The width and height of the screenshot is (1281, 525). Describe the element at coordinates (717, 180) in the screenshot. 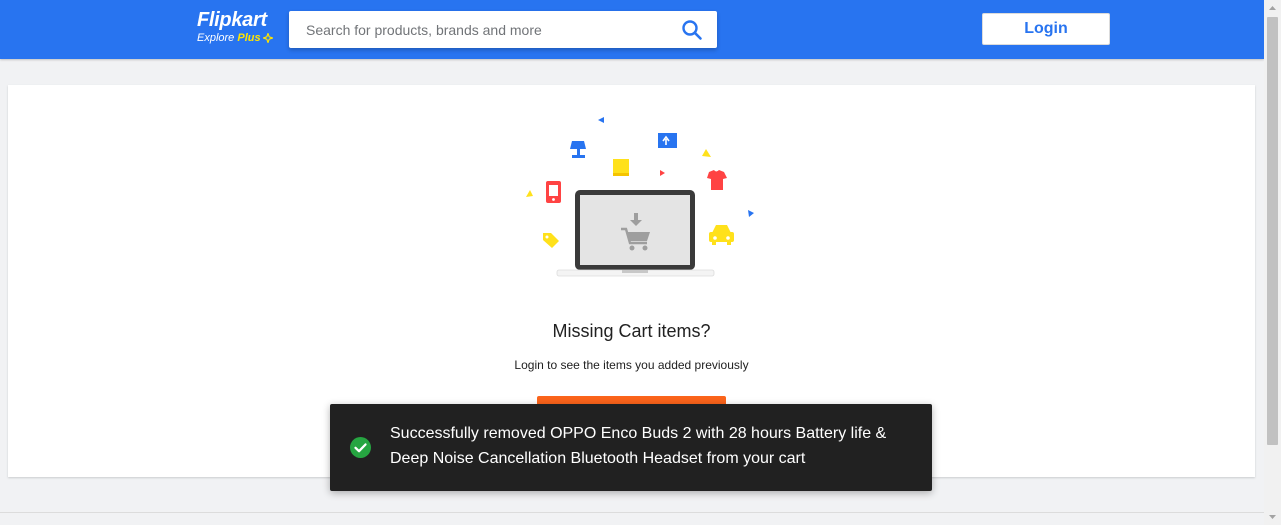

I see `tshirt-icon` at that location.